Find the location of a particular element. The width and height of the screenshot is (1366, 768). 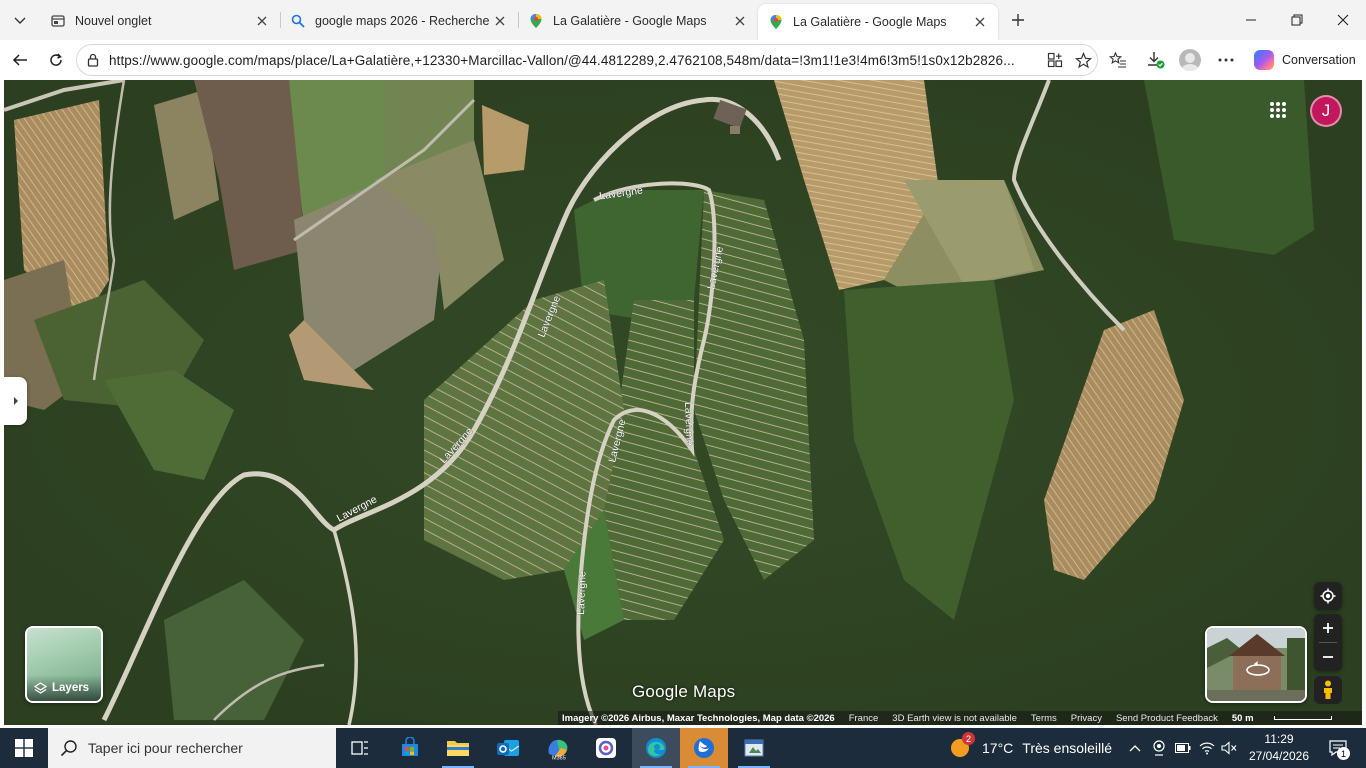

windows-logo-icon is located at coordinates (24, 748).